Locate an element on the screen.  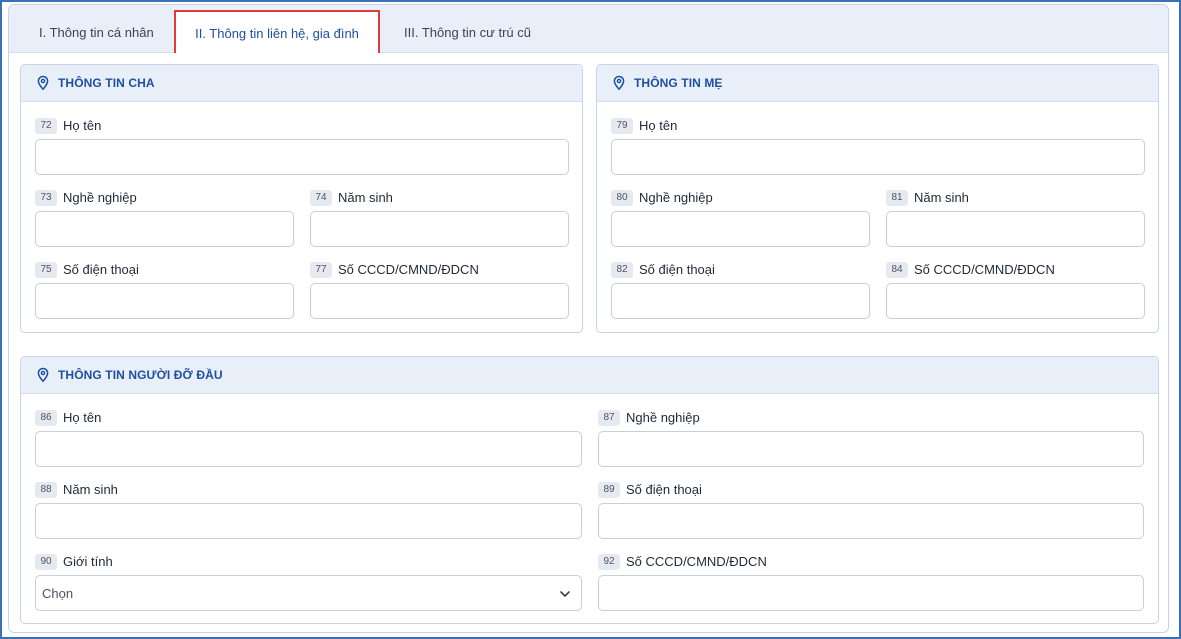
field-number-badge: 89 is located at coordinates (609, 489).